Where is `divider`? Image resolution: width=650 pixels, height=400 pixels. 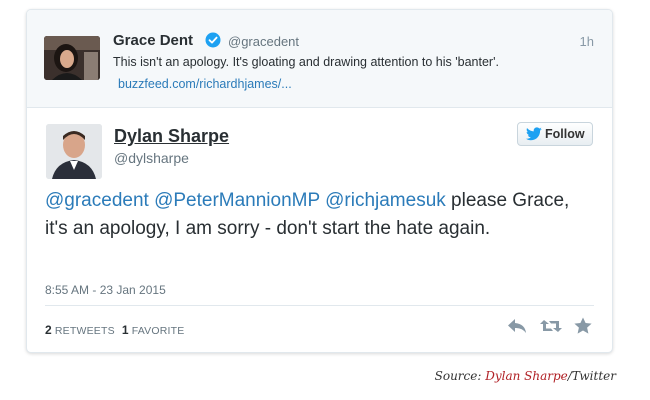 divider is located at coordinates (319, 305).